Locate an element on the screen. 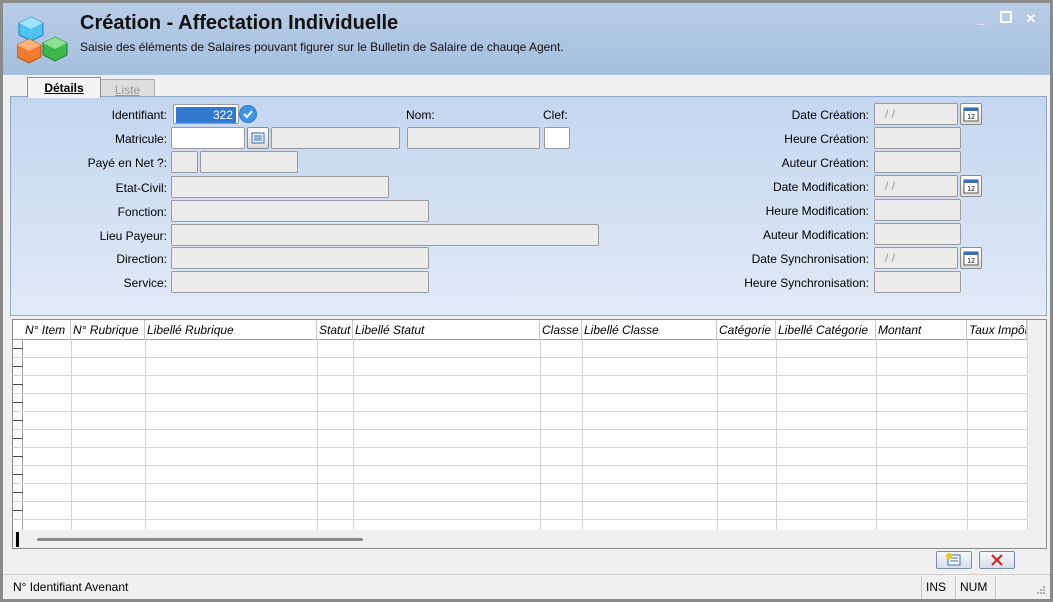 Image resolution: width=1053 pixels, height=602 pixels. date-synchronisation-calendar-button: 12 is located at coordinates (971, 258).